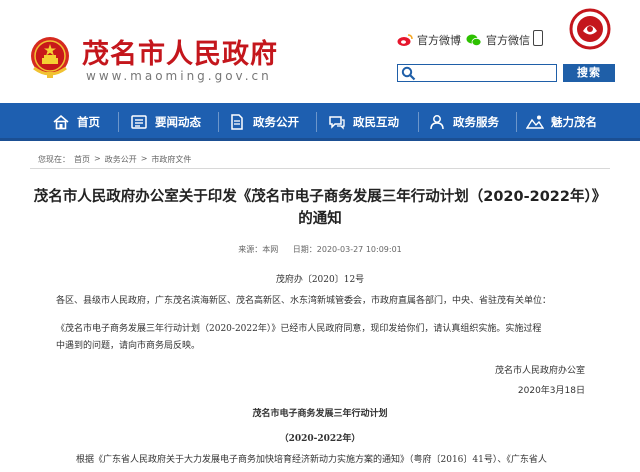 This screenshot has width=640, height=472. Describe the element at coordinates (376, 122) in the screenshot. I see `nav-label: 政民互动` at that location.